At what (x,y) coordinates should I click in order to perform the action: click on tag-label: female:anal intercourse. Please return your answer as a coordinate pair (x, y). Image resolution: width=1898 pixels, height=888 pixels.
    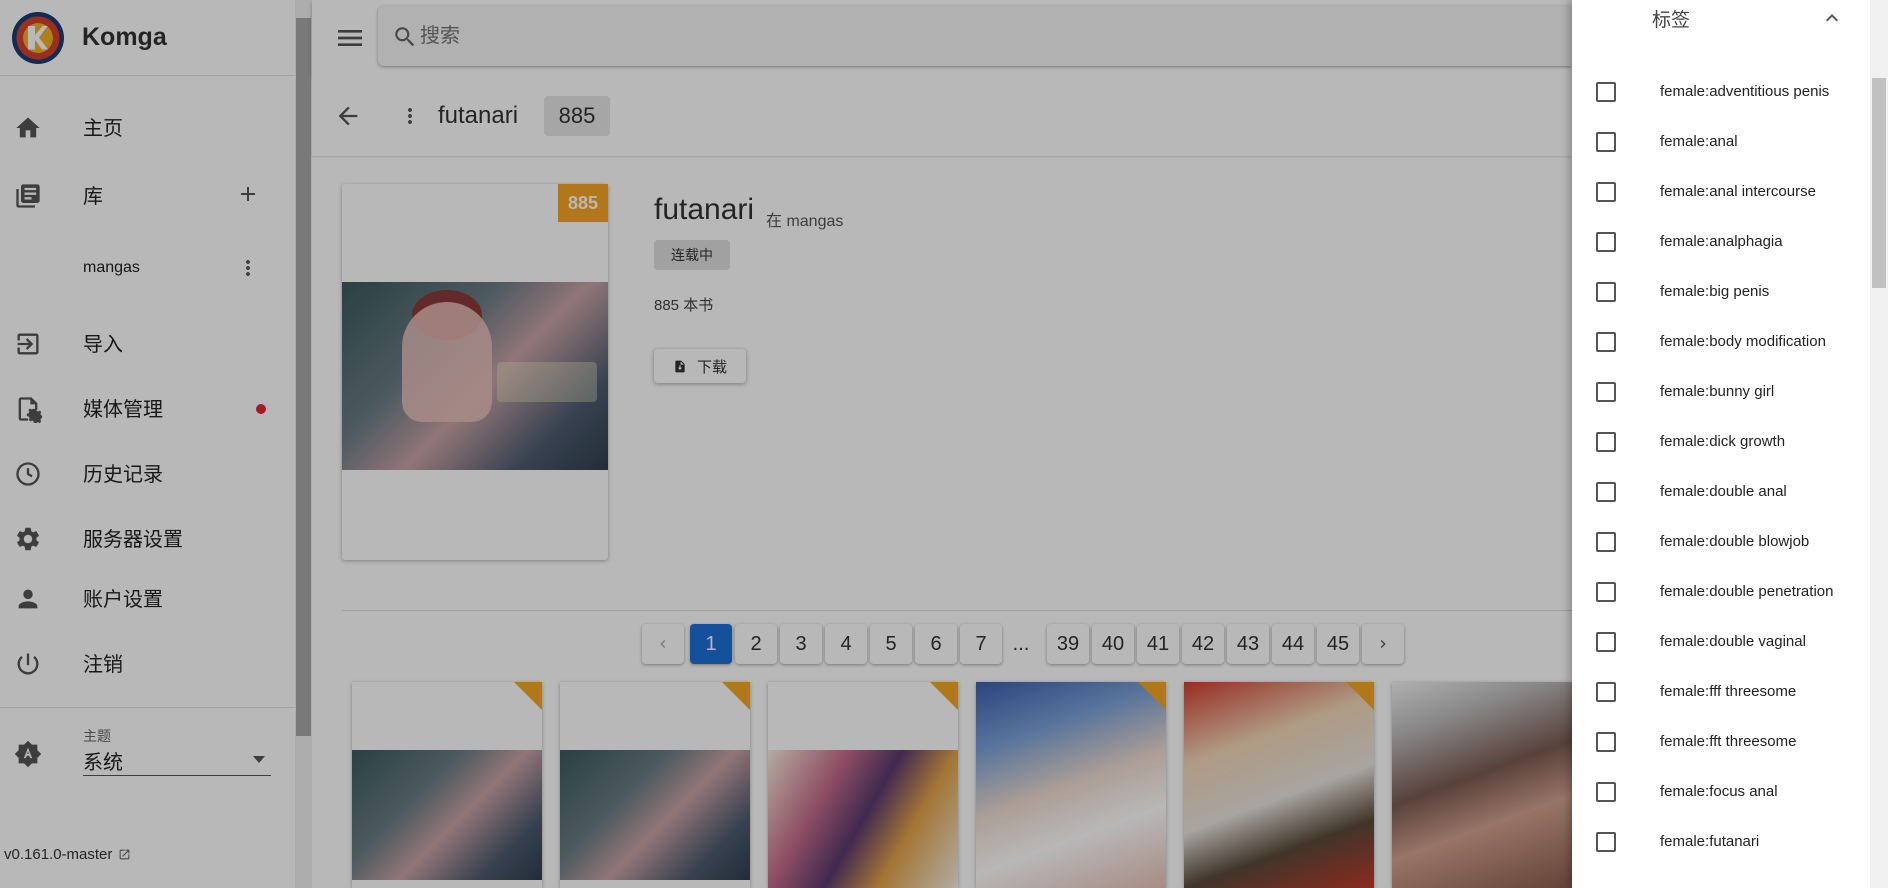
    Looking at the image, I should click on (1738, 191).